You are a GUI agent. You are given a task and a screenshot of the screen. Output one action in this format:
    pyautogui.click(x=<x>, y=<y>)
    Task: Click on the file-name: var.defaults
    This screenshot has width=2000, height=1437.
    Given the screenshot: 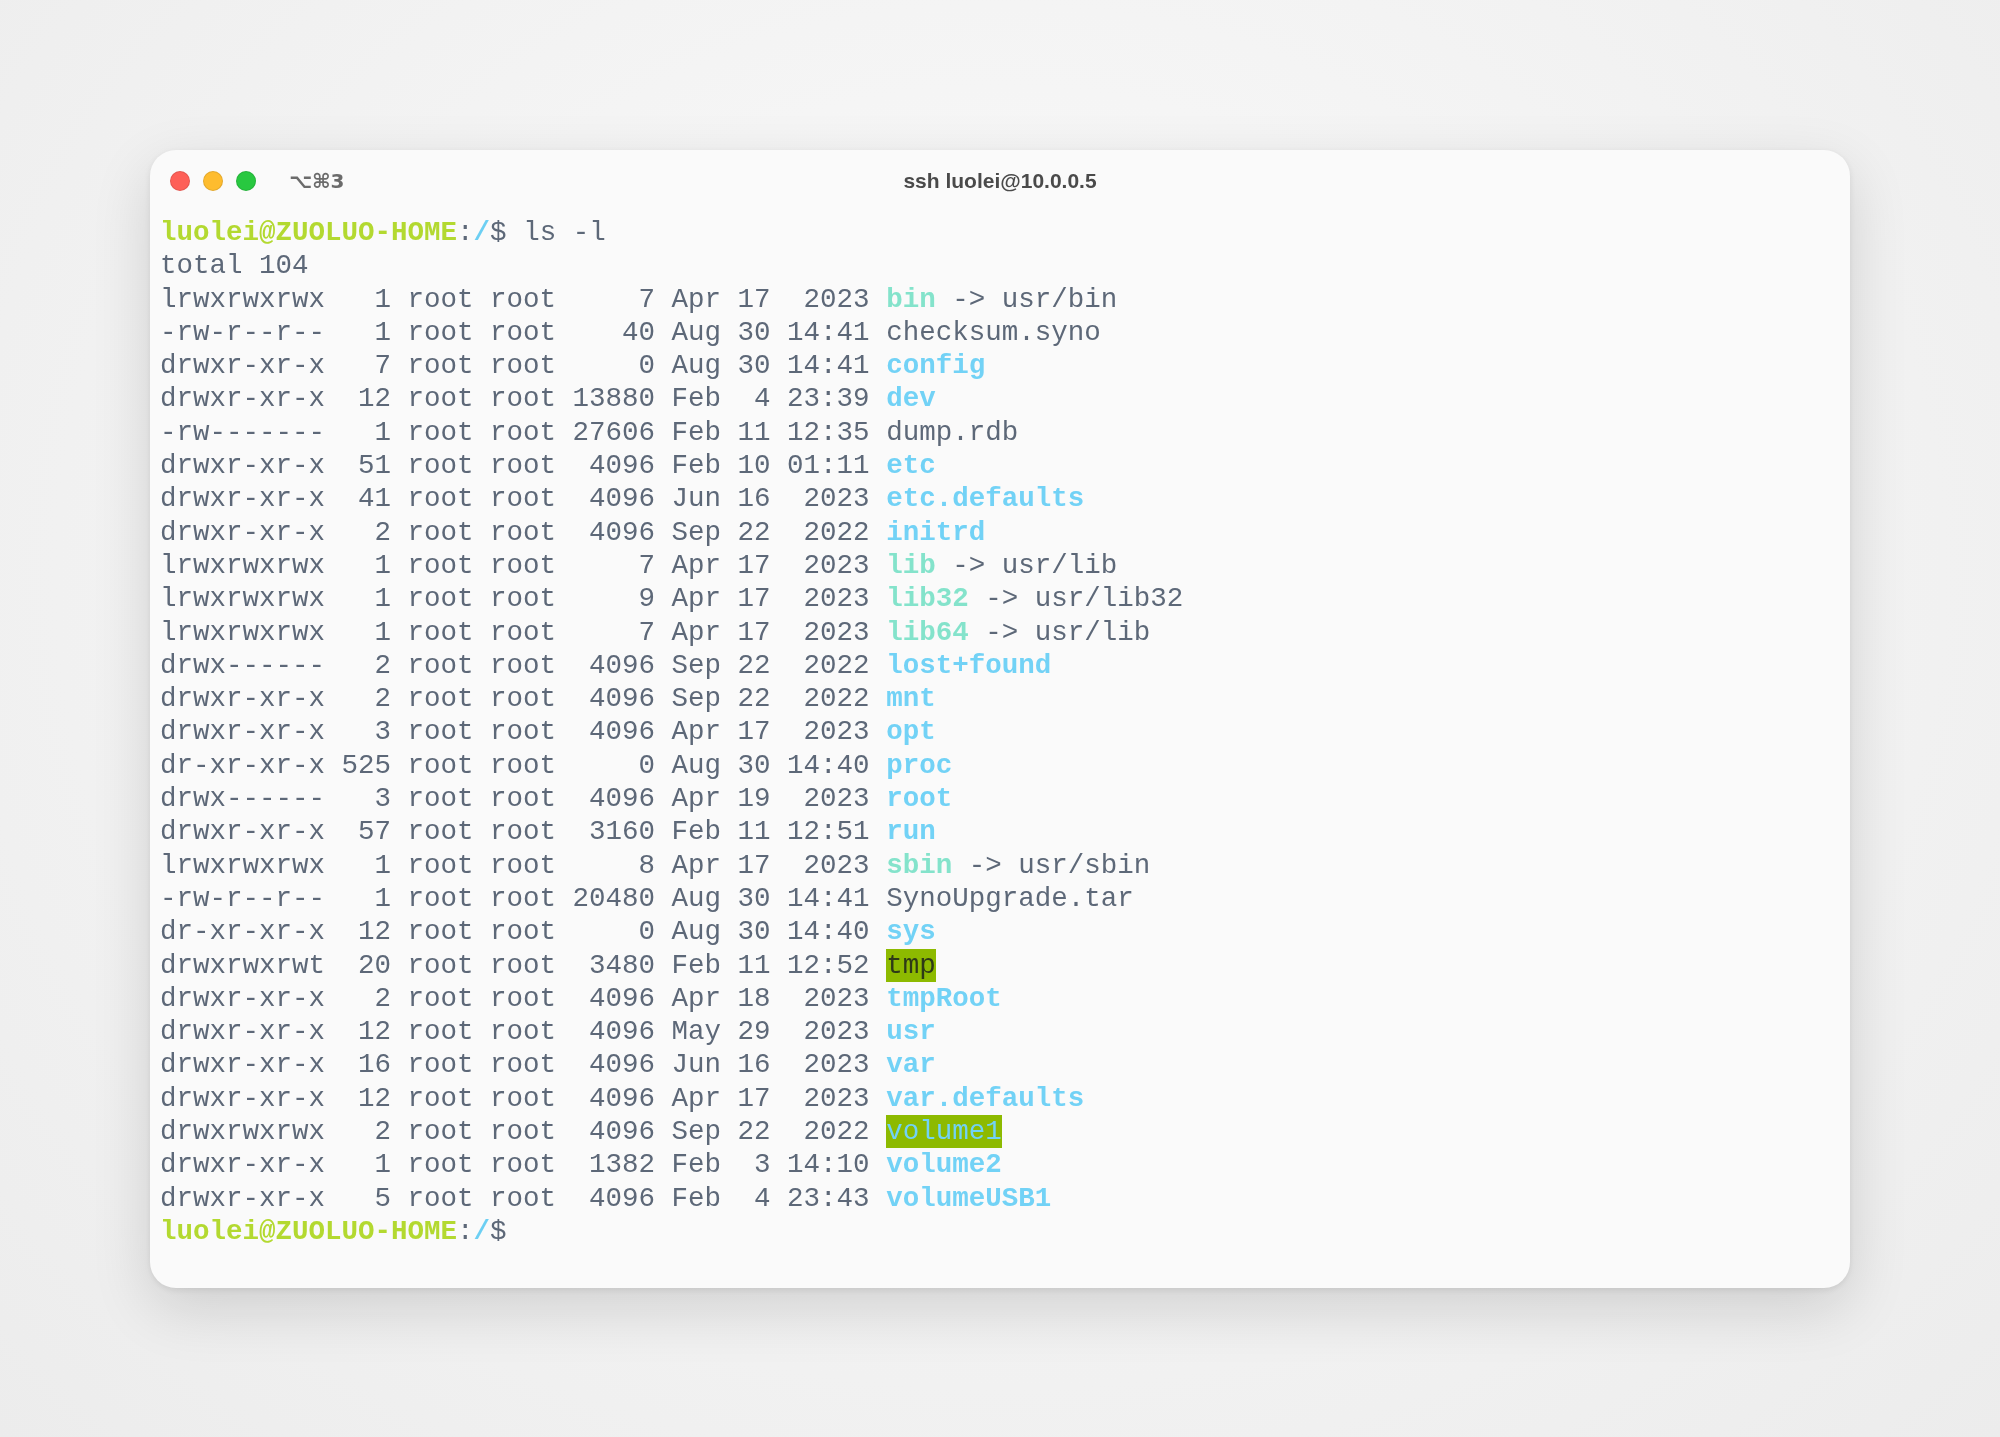 What is the action you would take?
    pyautogui.click(x=985, y=1098)
    